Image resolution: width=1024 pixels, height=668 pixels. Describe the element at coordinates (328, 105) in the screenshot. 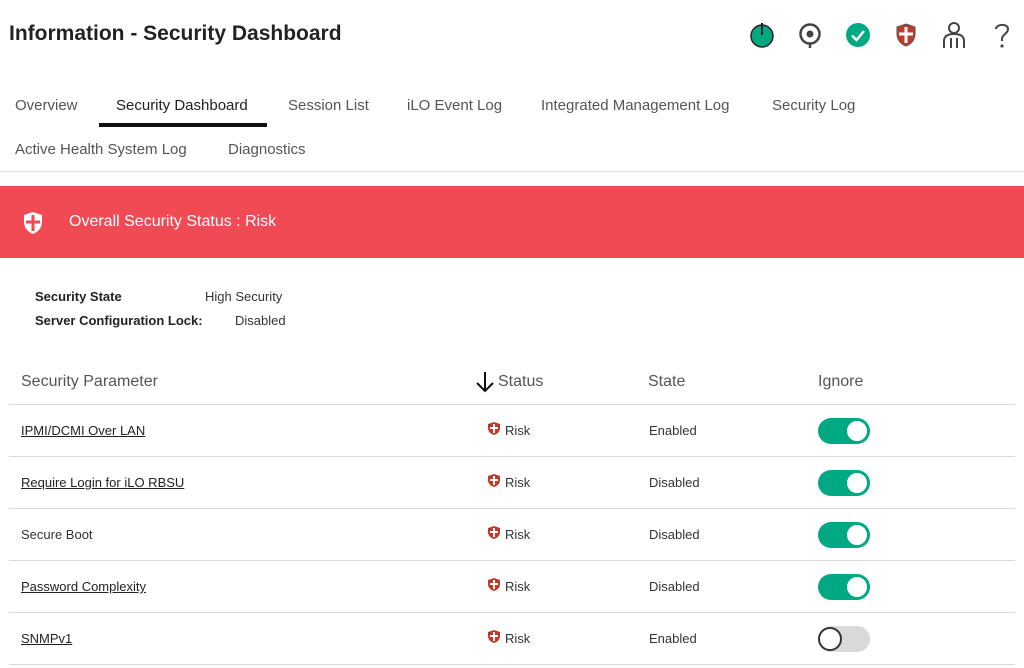

I see `tab-session-list: Session List` at that location.